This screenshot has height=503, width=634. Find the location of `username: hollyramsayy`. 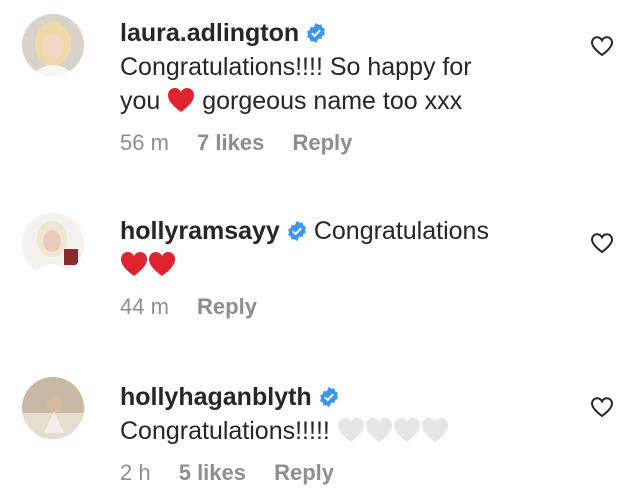

username: hollyramsayy is located at coordinates (200, 231).